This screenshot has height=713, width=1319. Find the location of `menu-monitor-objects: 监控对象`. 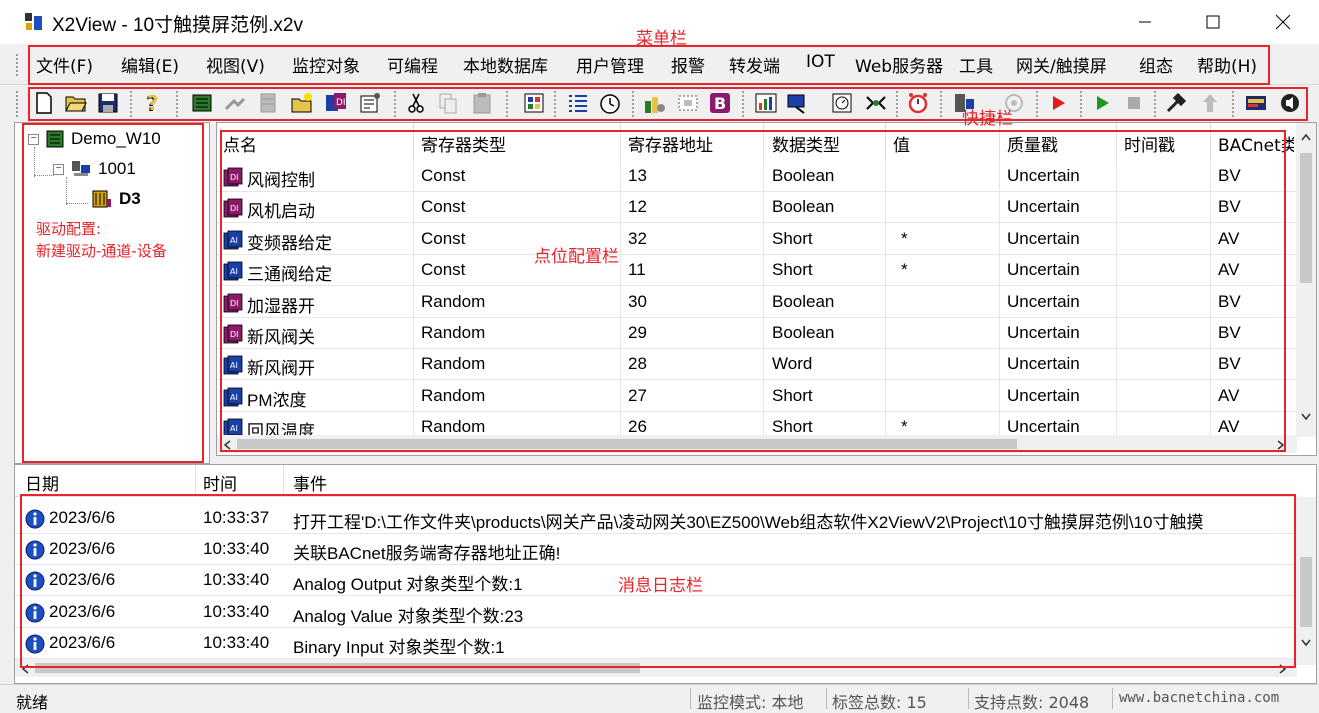

menu-monitor-objects: 监控对象 is located at coordinates (326, 64).